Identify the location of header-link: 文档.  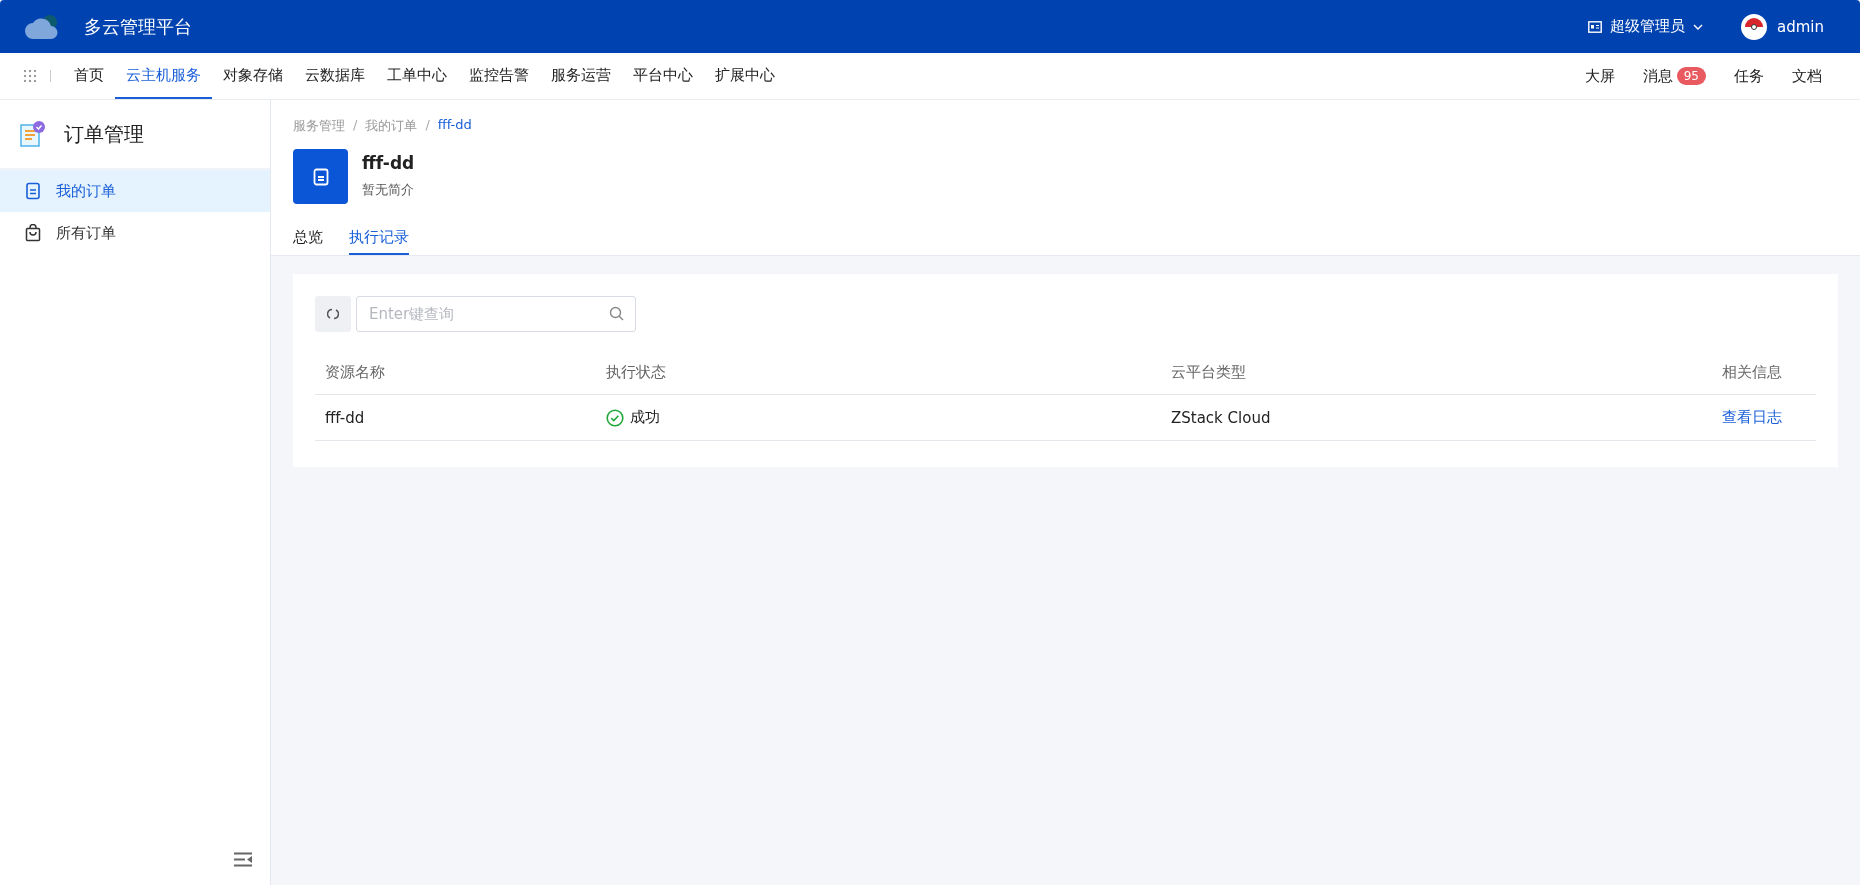
(1807, 76).